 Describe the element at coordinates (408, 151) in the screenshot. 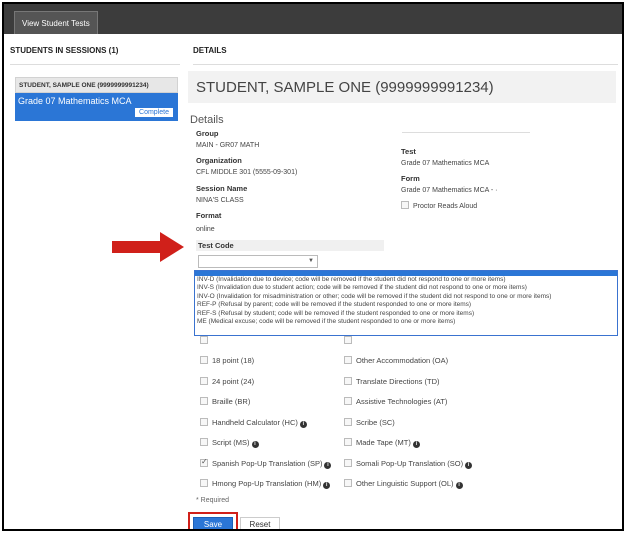

I see `test-label: Test` at that location.